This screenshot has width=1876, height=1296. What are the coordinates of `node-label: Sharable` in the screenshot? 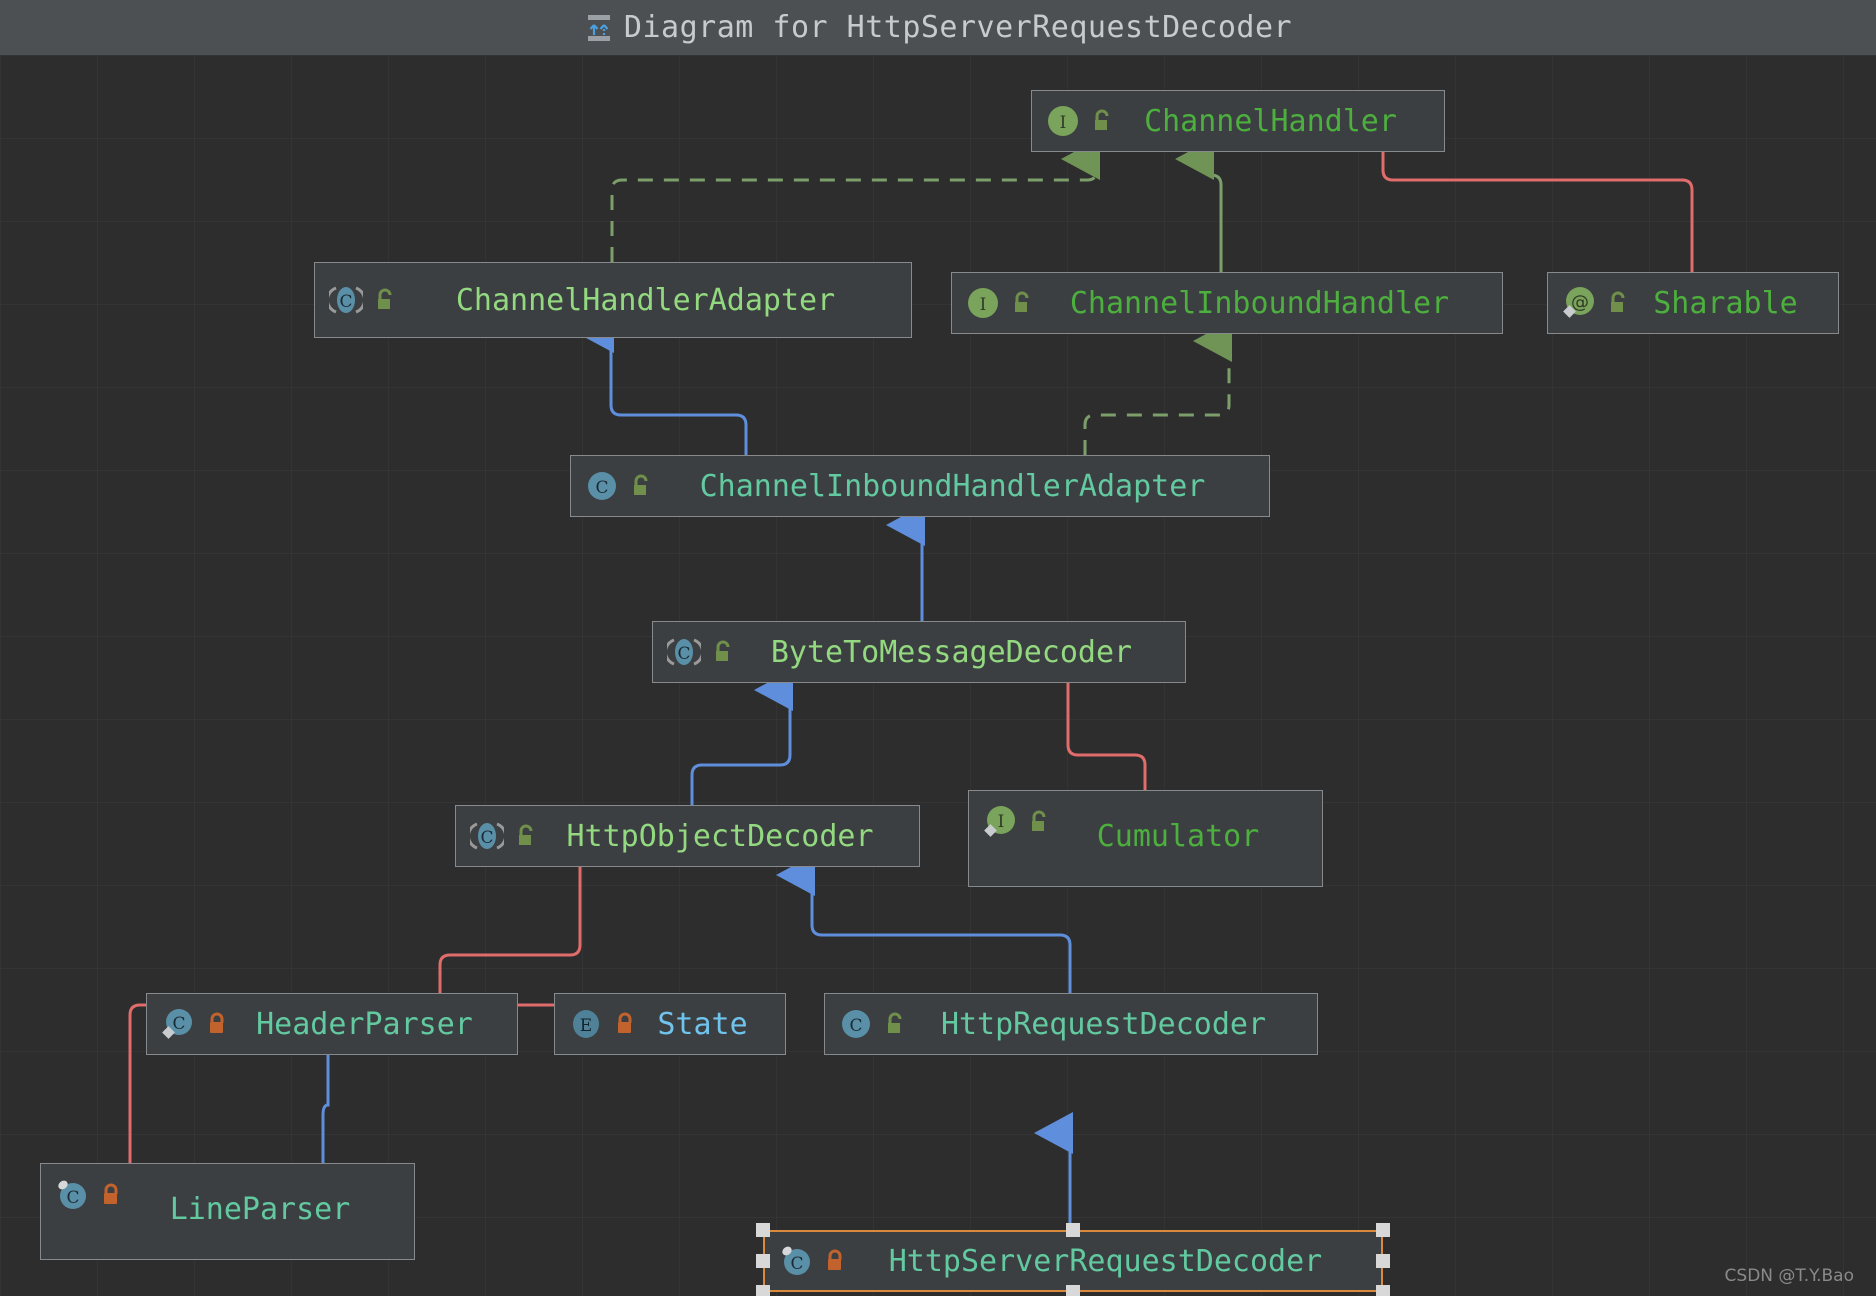 It's located at (1725, 303).